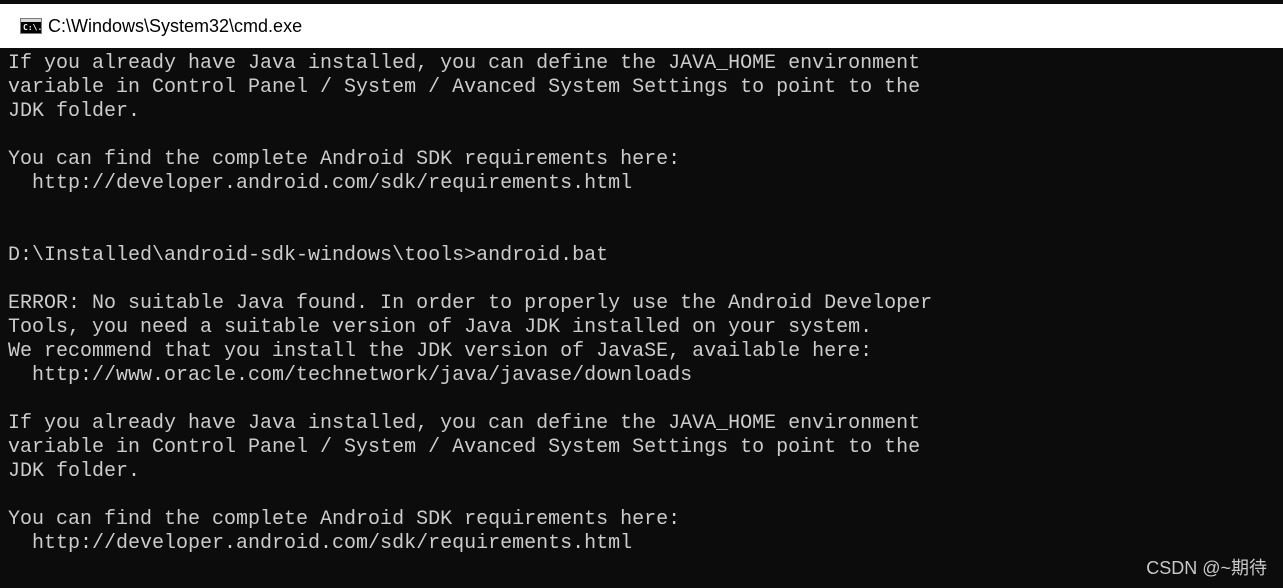 Image resolution: width=1283 pixels, height=588 pixels. Describe the element at coordinates (641, 24) in the screenshot. I see `title-bar: C:\. C:\Windows\System32\cmd.exe` at that location.